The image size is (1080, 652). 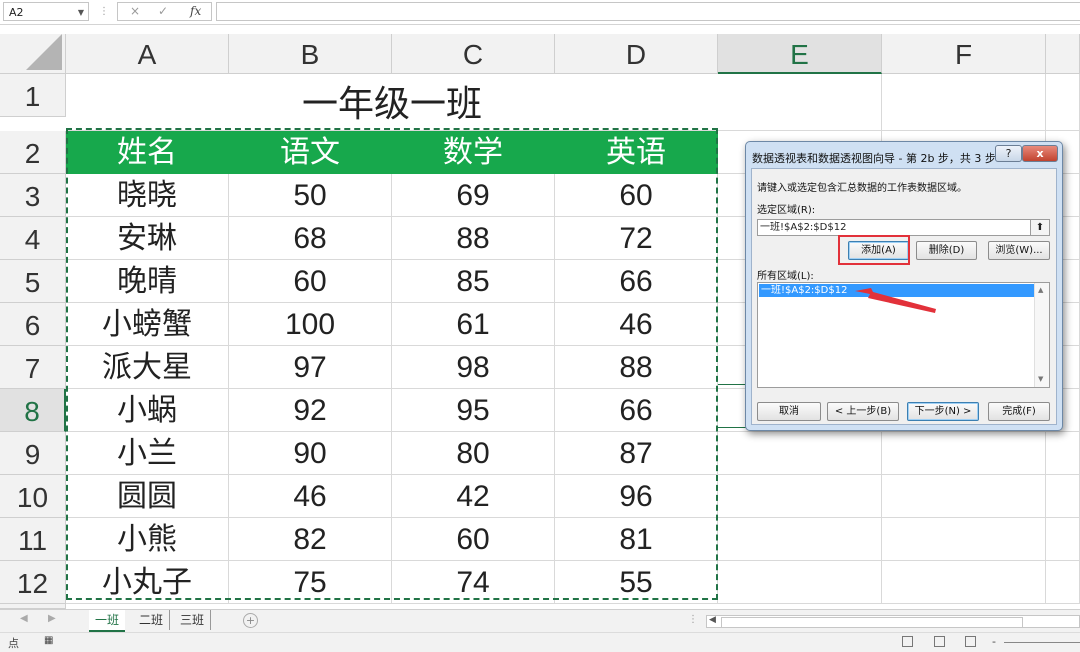 What do you see at coordinates (994, 641) in the screenshot?
I see `zoom-out-icon: -` at bounding box center [994, 641].